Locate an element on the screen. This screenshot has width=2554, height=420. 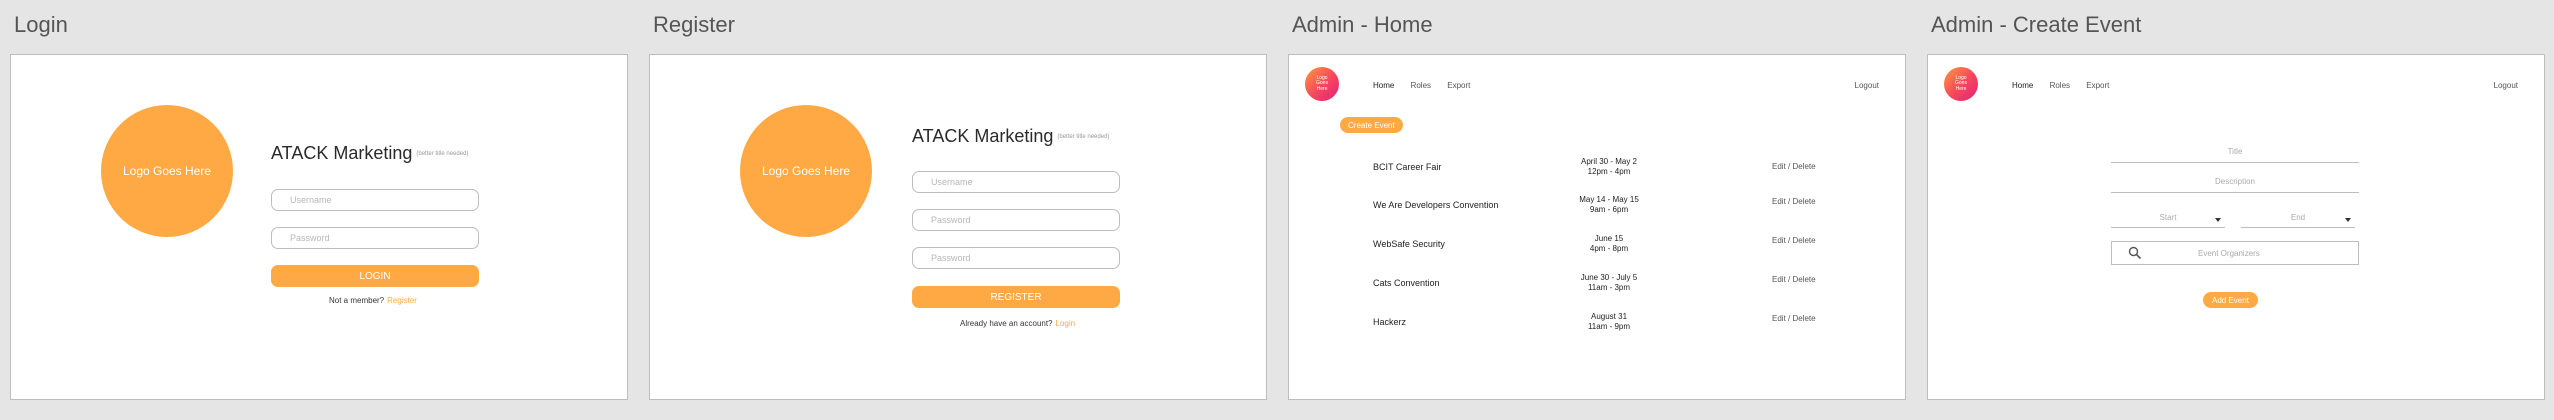
event-date-range: June 30 - July 5 is located at coordinates (1609, 277).